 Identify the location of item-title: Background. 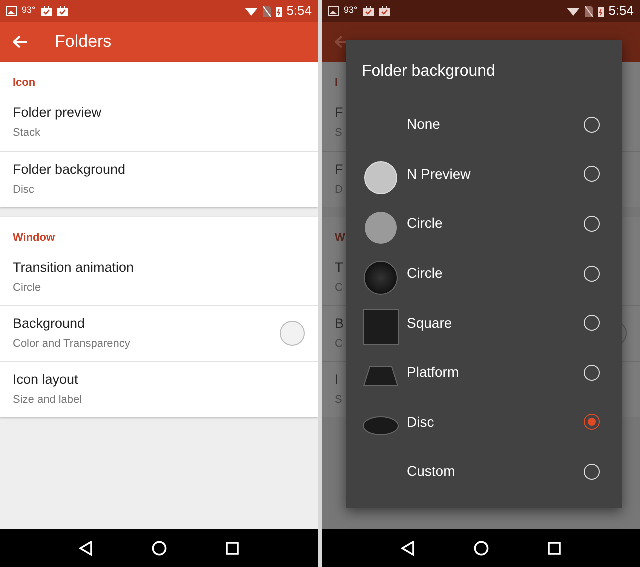
(49, 324).